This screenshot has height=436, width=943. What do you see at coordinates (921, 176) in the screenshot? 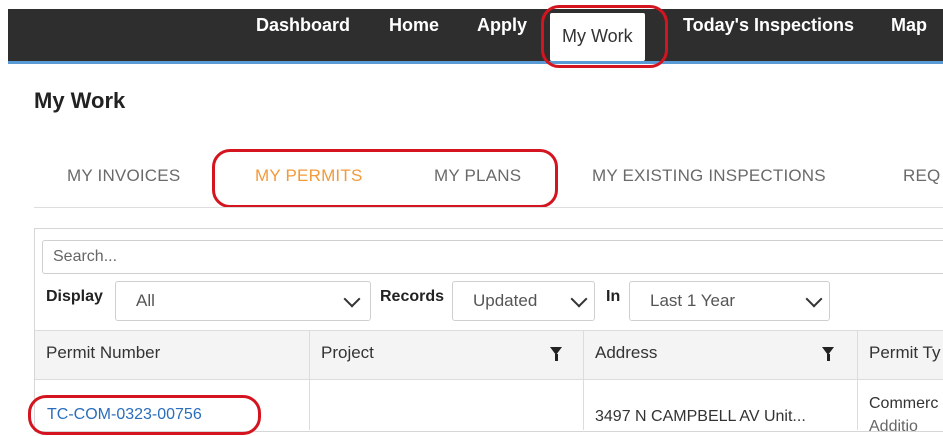
I see `tab-requests: REQ` at bounding box center [921, 176].